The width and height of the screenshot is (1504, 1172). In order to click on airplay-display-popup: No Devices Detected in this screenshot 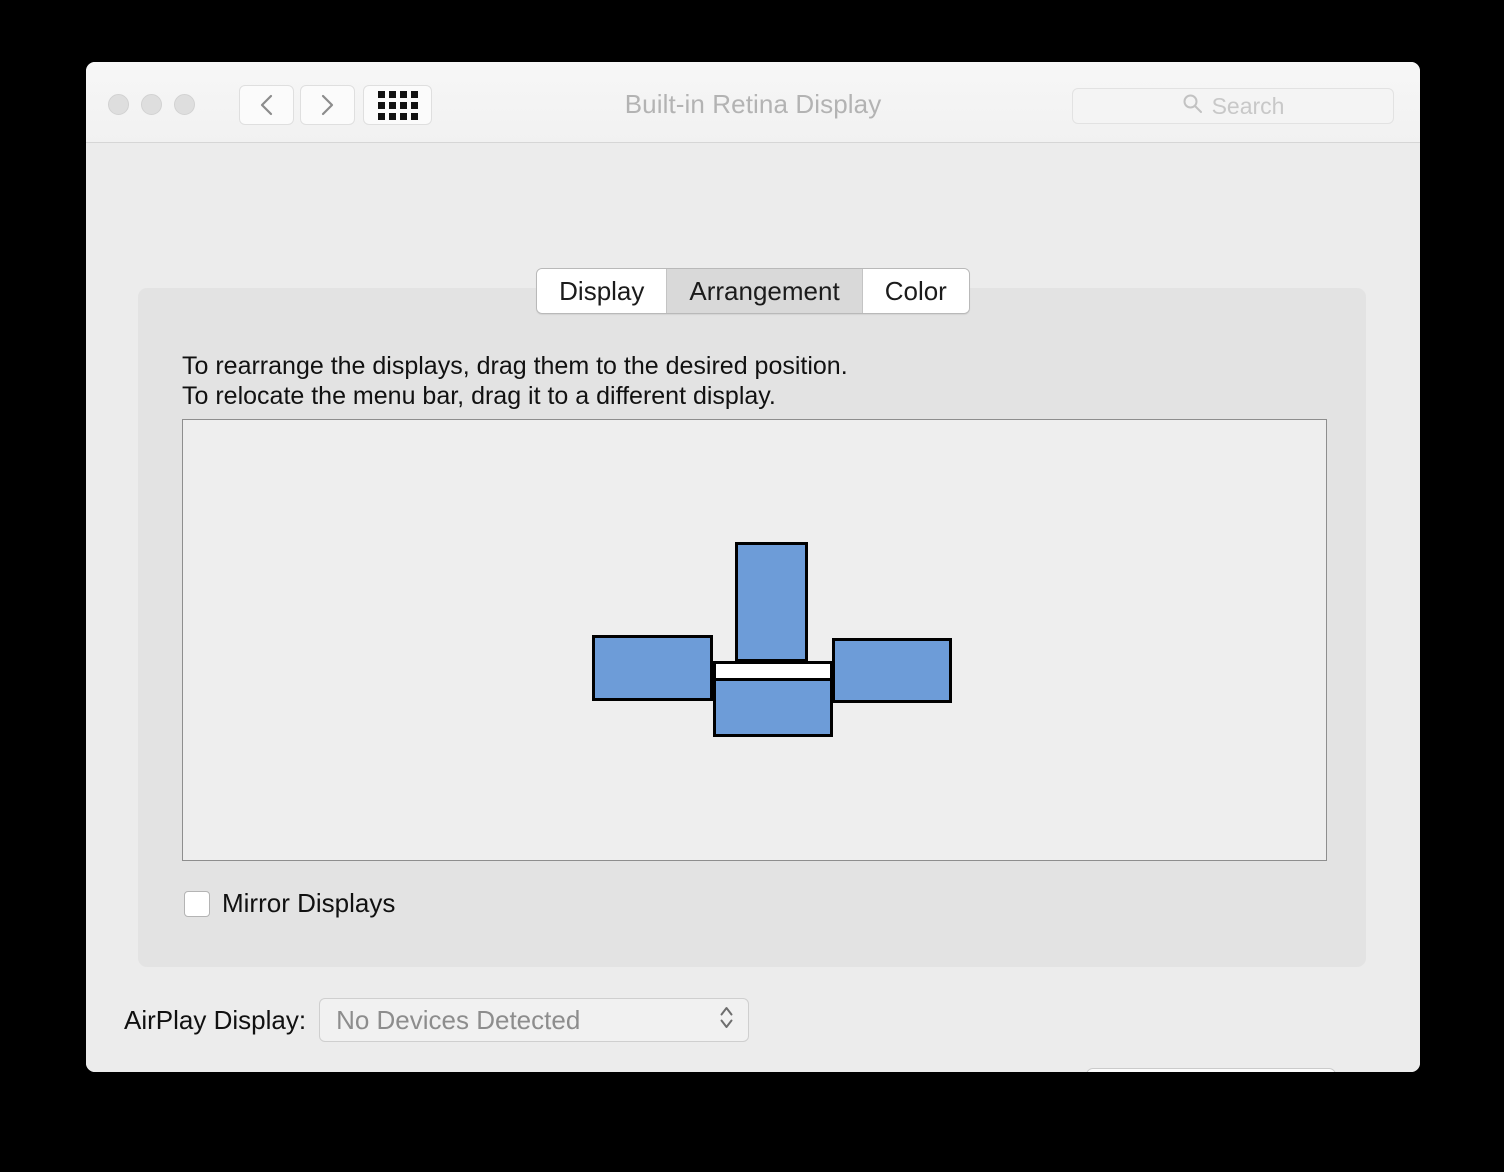, I will do `click(534, 1020)`.